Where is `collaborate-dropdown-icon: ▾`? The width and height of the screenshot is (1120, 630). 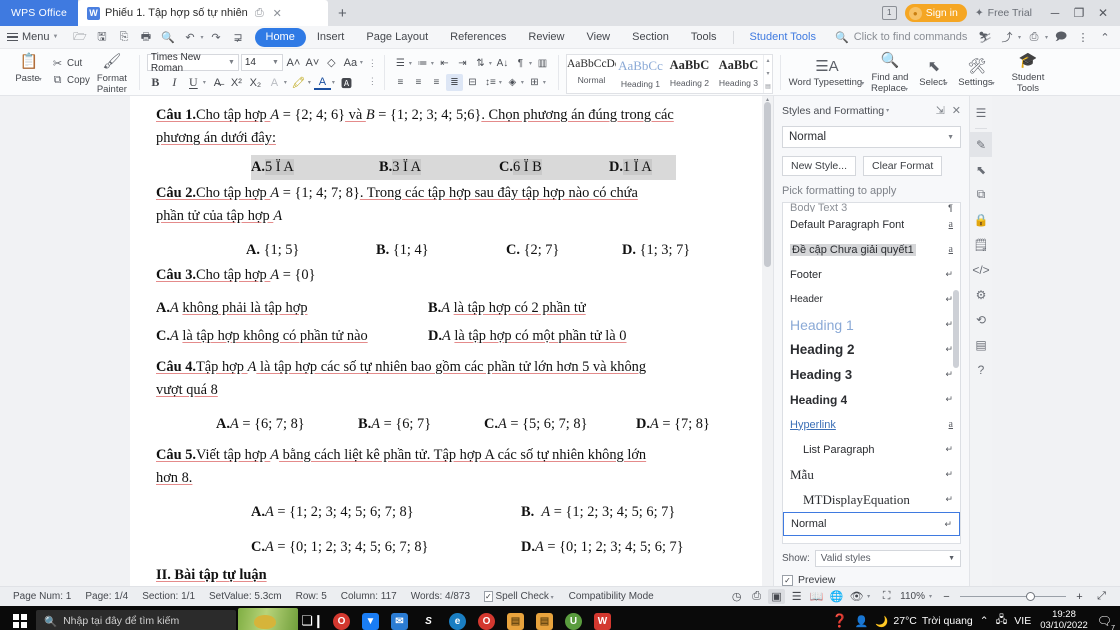
collaborate-dropdown-icon: ▾ is located at coordinates (1046, 37).